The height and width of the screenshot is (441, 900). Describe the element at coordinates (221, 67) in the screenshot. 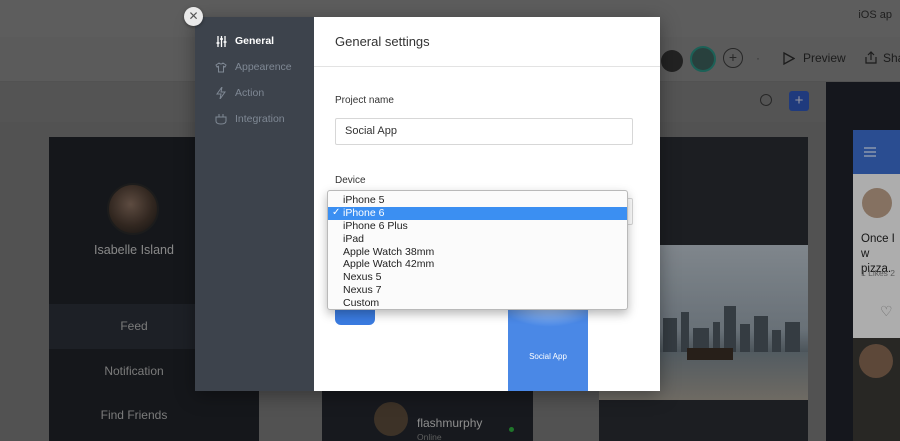

I see `shirt-icon` at that location.